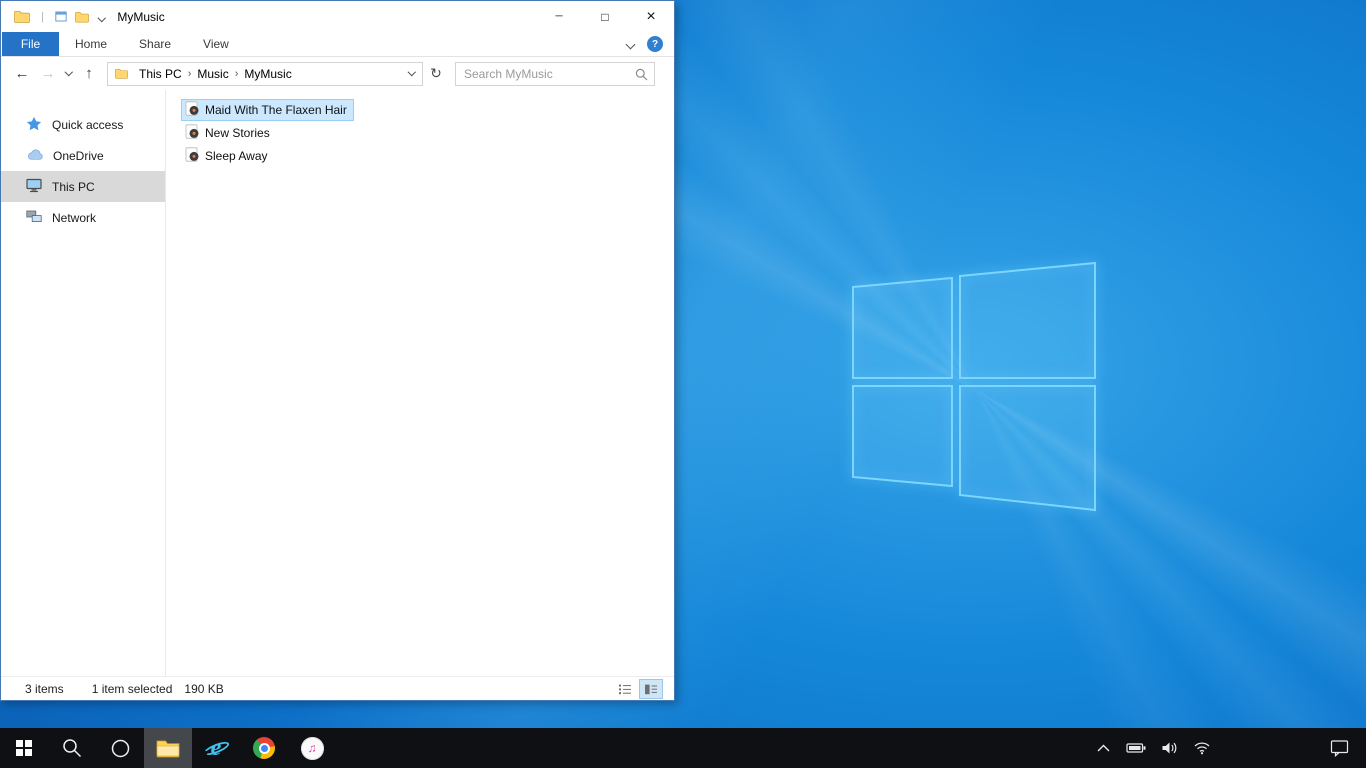  Describe the element at coordinates (651, 688) in the screenshot. I see `large-icons-view-button` at that location.